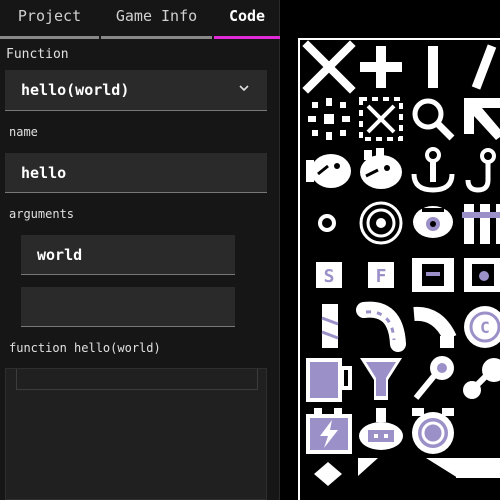 This screenshot has height=500, width=500. Describe the element at coordinates (156, 19) in the screenshot. I see `tab-game-info: Game Info` at that location.